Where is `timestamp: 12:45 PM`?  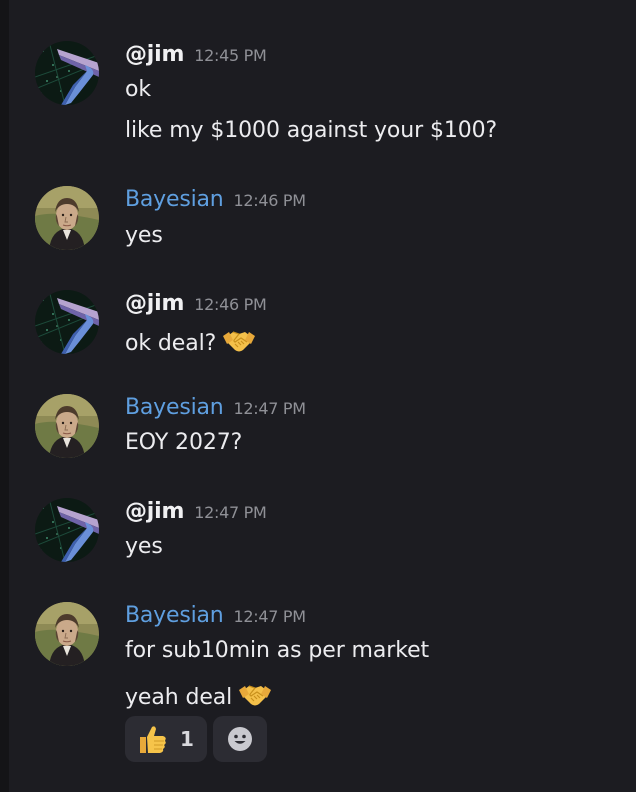 timestamp: 12:45 PM is located at coordinates (230, 55).